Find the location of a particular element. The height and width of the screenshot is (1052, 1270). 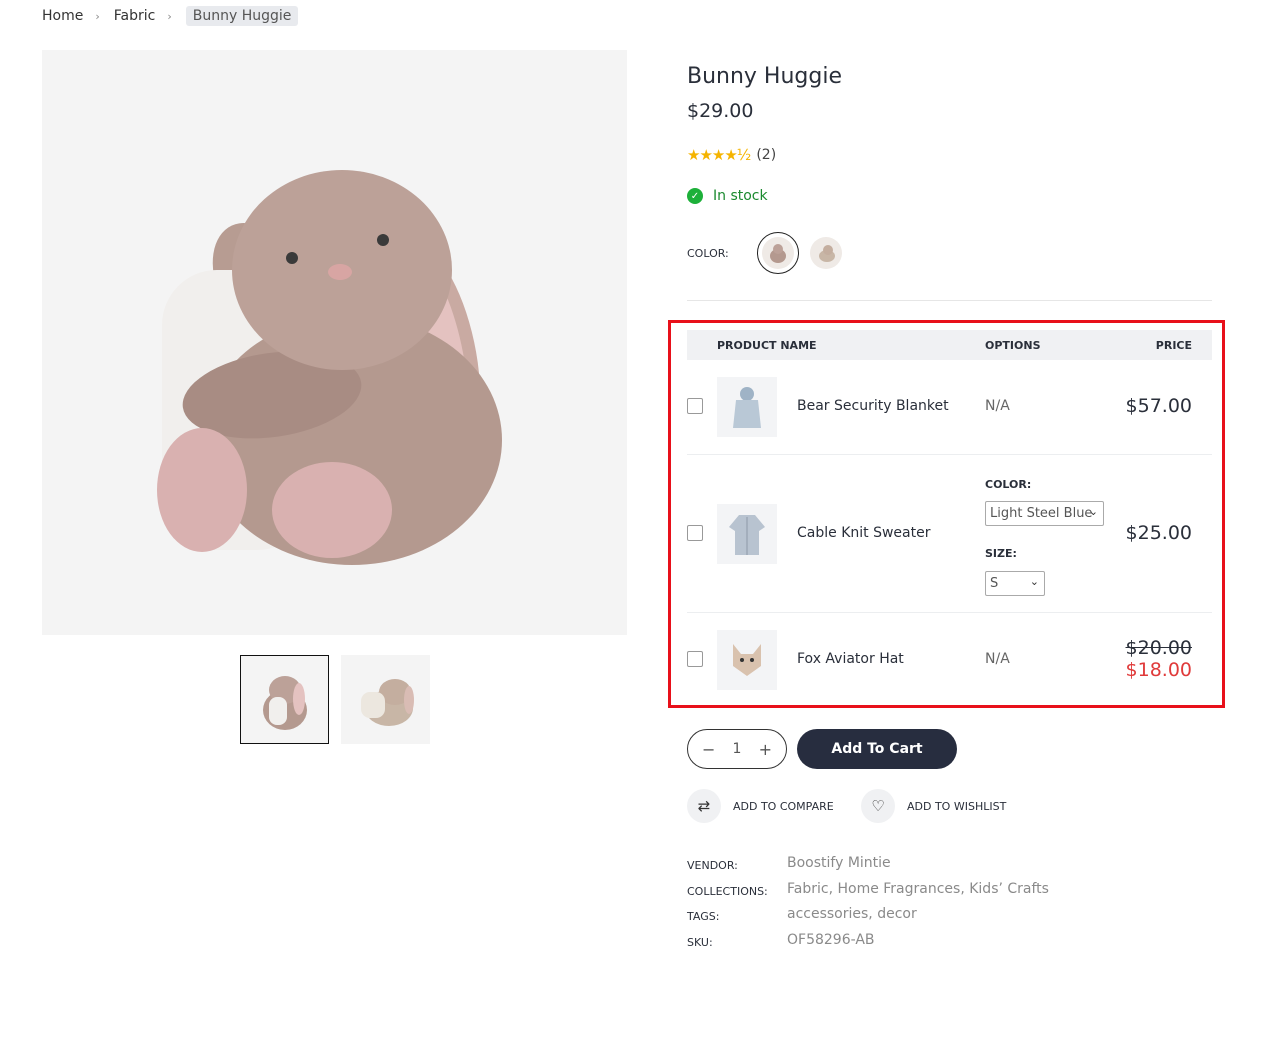

color-select: Light Steel Blue ⌄ is located at coordinates (1044, 513).